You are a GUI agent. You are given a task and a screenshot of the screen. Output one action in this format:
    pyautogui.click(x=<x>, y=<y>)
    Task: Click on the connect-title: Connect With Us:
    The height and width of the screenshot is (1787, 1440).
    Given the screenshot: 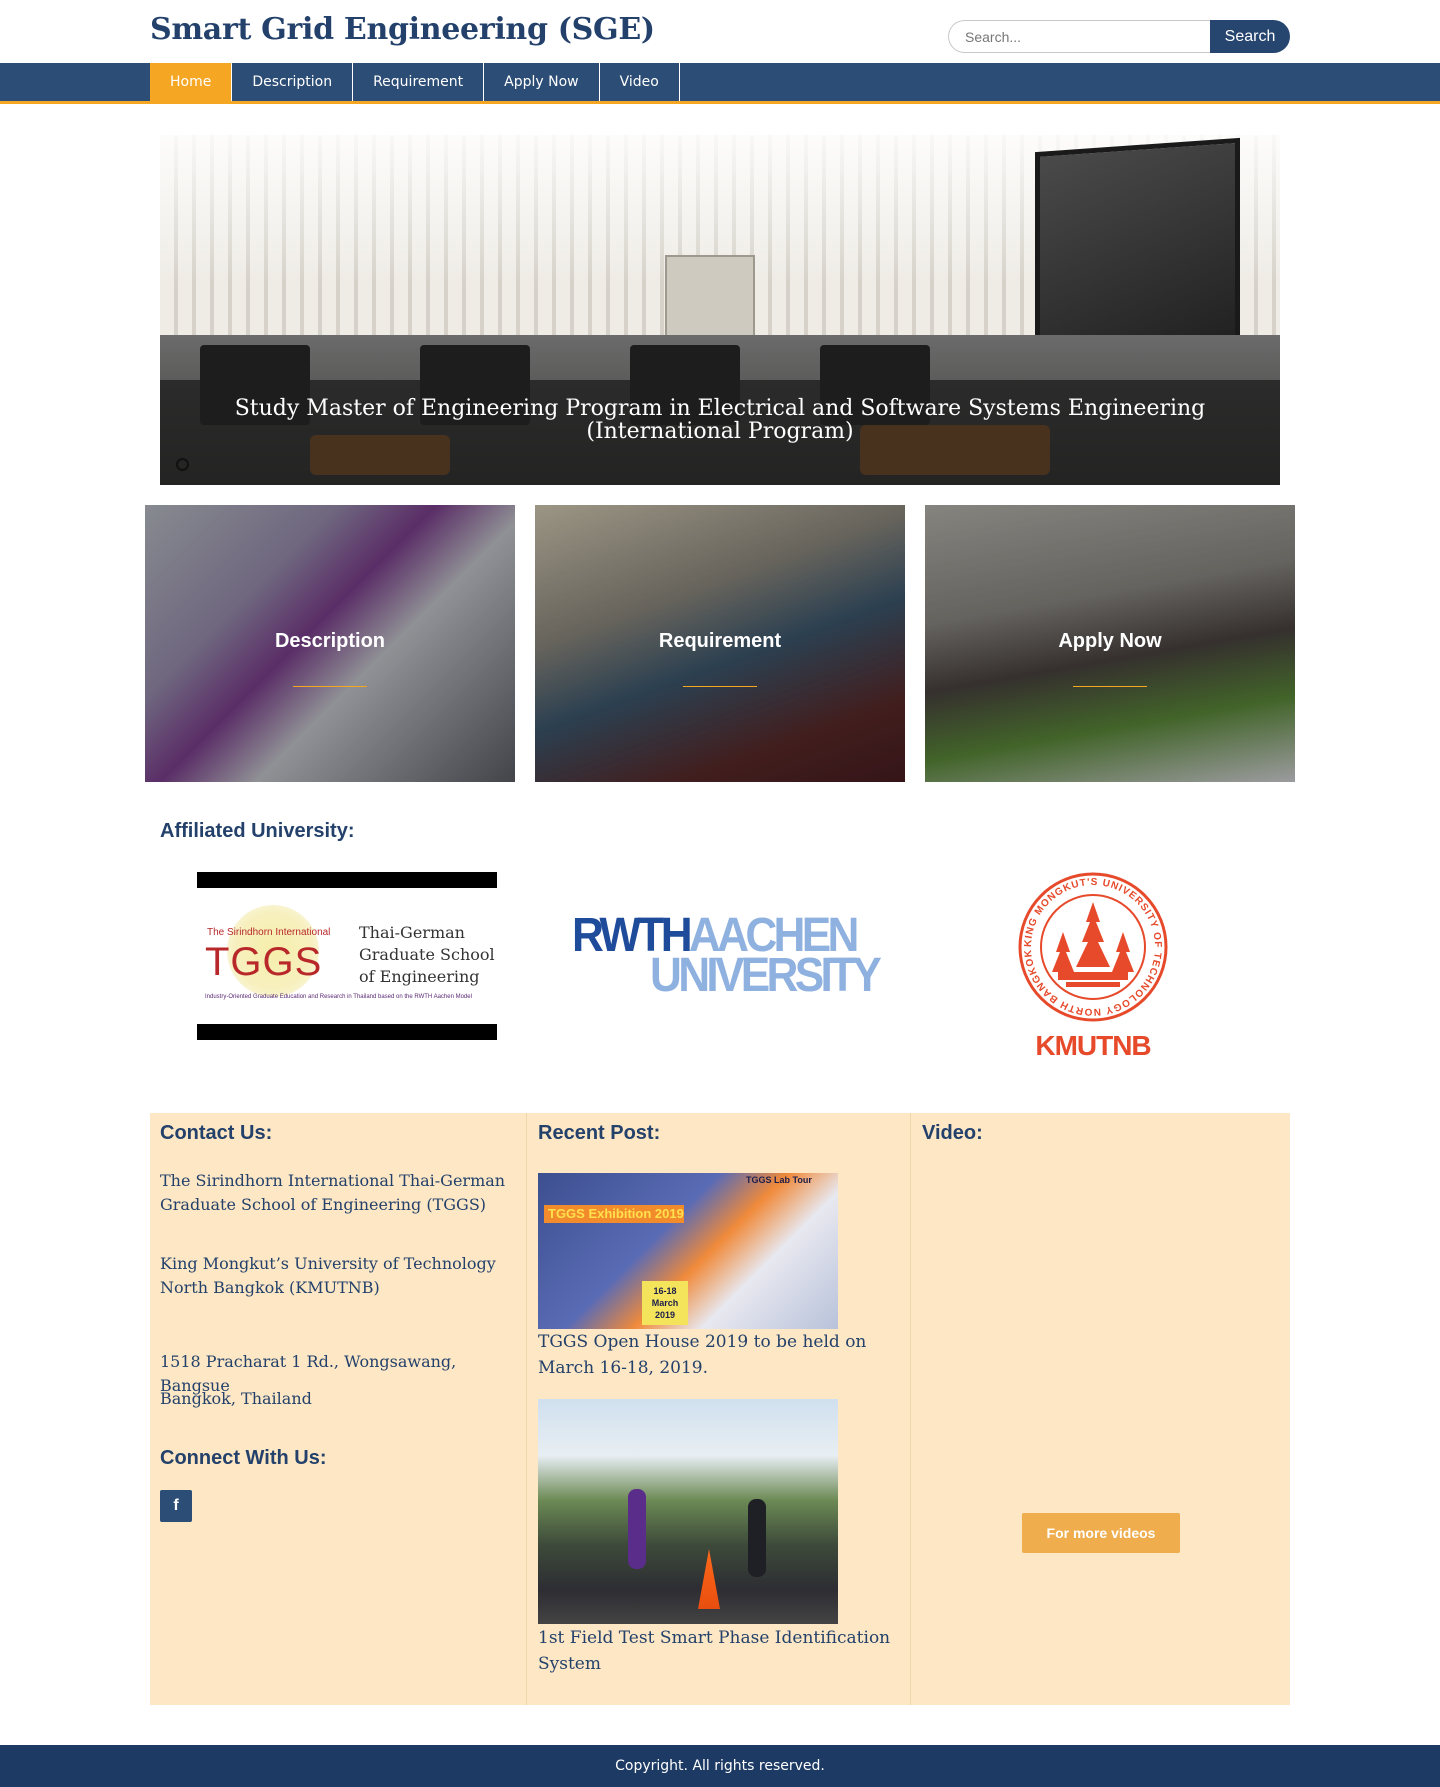 What is the action you would take?
    pyautogui.click(x=243, y=1458)
    